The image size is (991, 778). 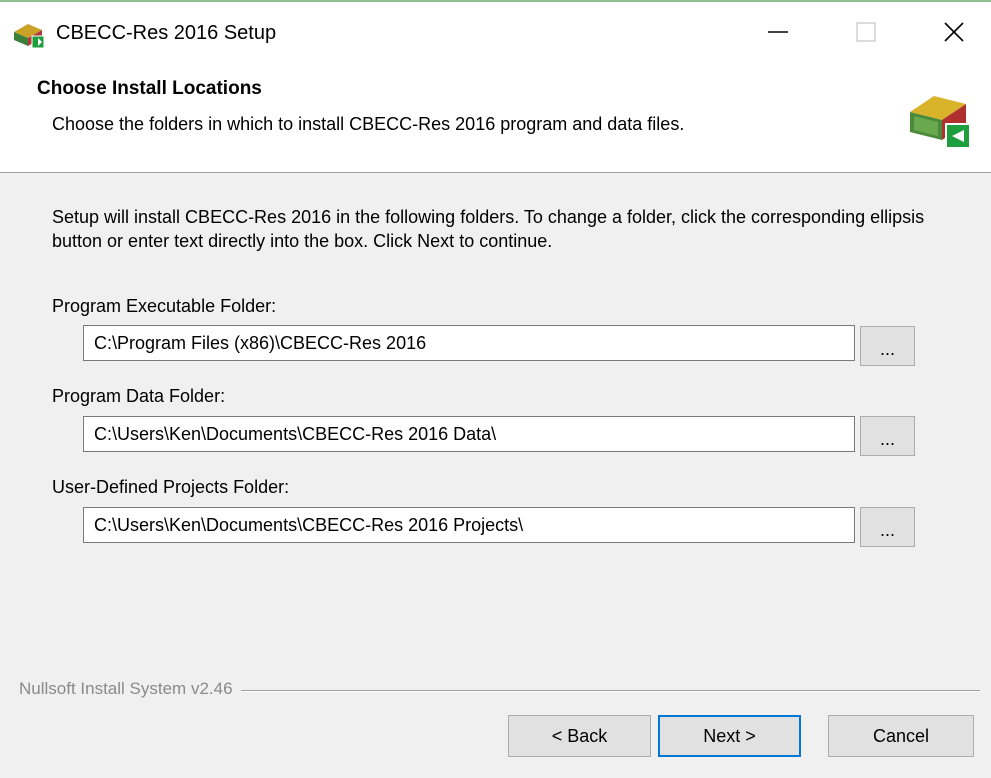 What do you see at coordinates (939, 121) in the screenshot?
I see `installer-house-arrow-icon` at bounding box center [939, 121].